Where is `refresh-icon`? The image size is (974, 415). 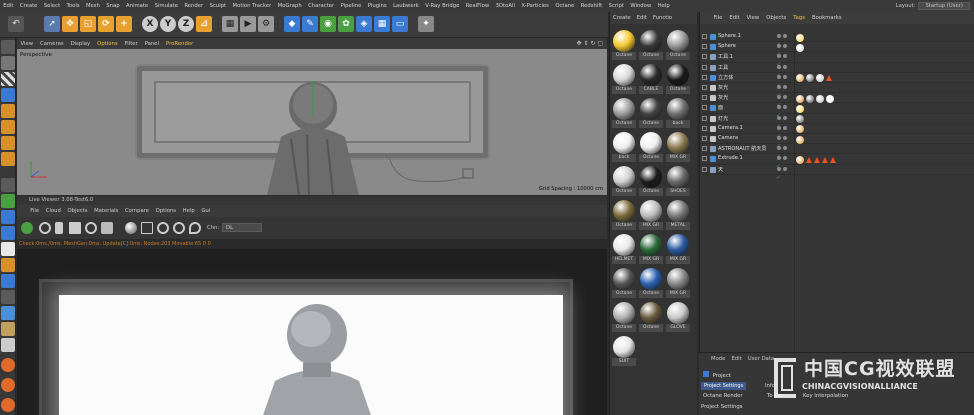 refresh-icon is located at coordinates (91, 228).